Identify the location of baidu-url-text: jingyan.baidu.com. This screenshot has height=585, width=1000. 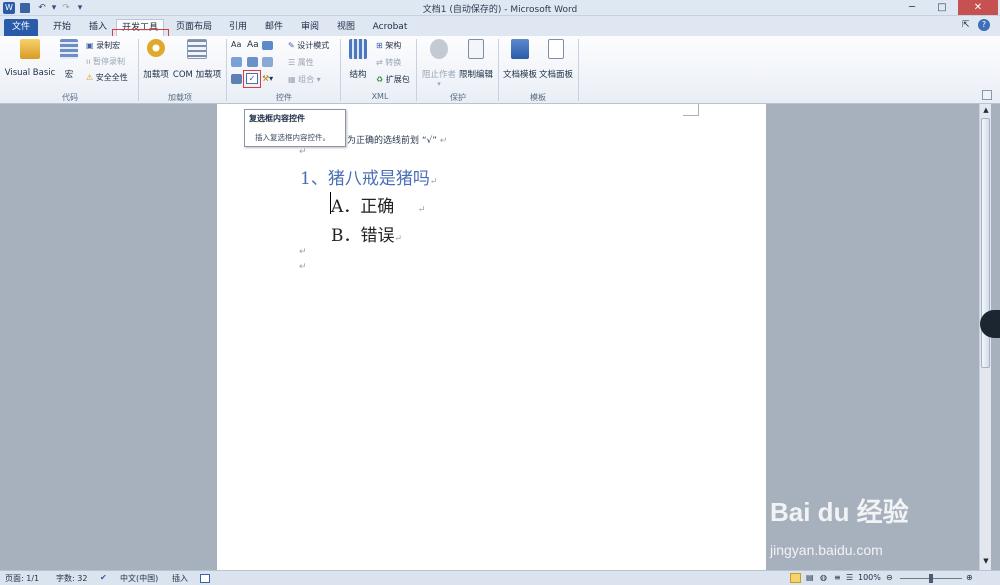
(826, 550).